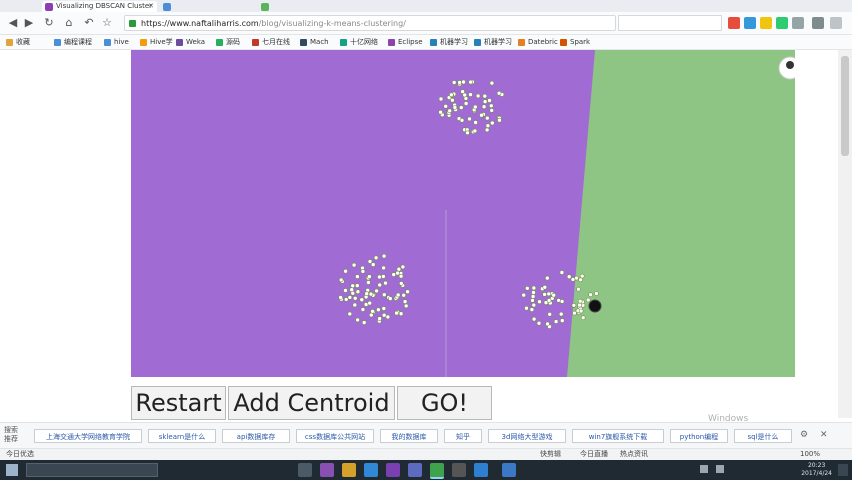 The width and height of the screenshot is (852, 480). What do you see at coordinates (73, 42) in the screenshot?
I see `bookmark-item: 编程课程` at bounding box center [73, 42].